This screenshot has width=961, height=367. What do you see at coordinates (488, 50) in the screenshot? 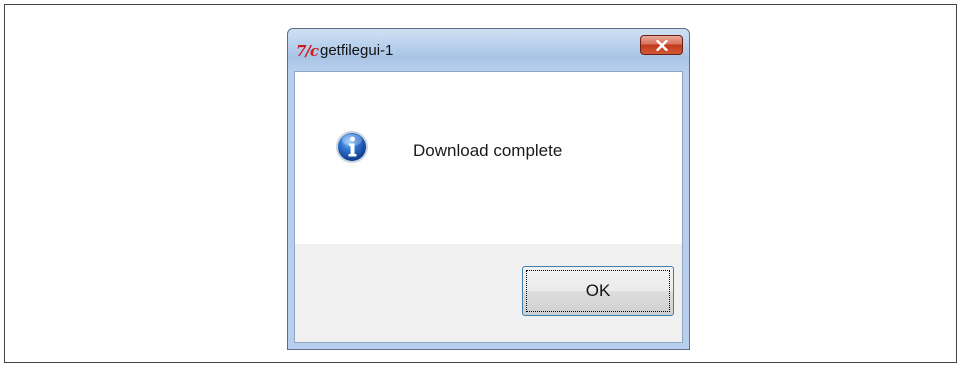
I see `title-bar: 7/c getfilegui-1` at bounding box center [488, 50].